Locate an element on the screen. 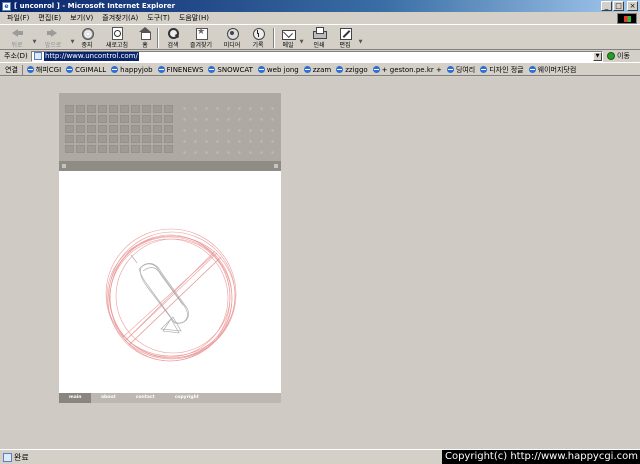 This screenshot has width=640, height=464. link-item: 해피CGI is located at coordinates (44, 70).